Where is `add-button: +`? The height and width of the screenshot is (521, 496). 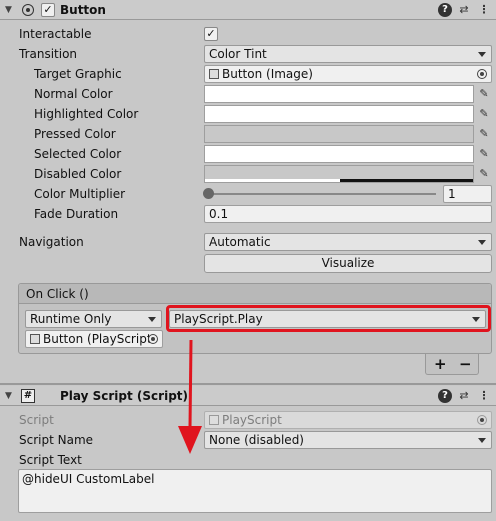
add-button: + is located at coordinates (440, 364).